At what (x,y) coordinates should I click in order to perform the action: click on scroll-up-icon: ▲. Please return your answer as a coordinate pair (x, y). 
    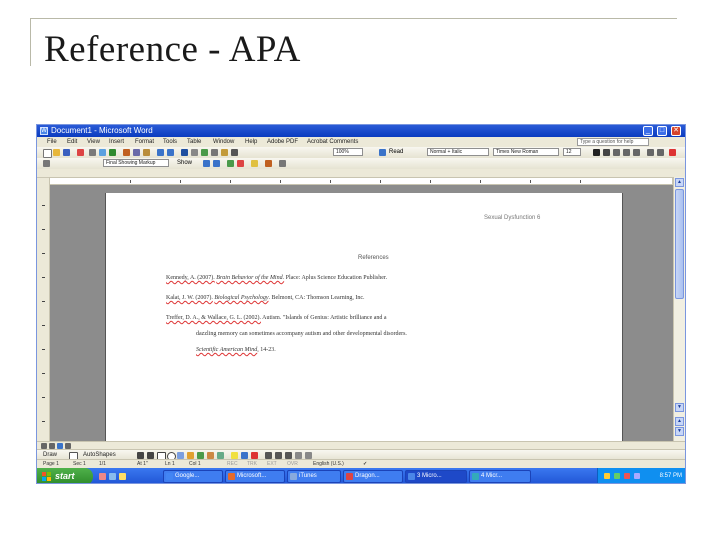
    Looking at the image, I should click on (679, 182).